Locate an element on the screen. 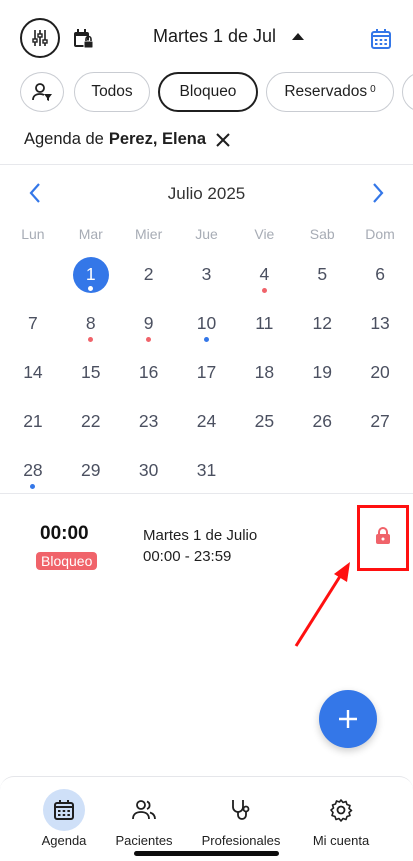 The height and width of the screenshot is (861, 413). filter-chip-reservados: Reservados 0 is located at coordinates (330, 92).